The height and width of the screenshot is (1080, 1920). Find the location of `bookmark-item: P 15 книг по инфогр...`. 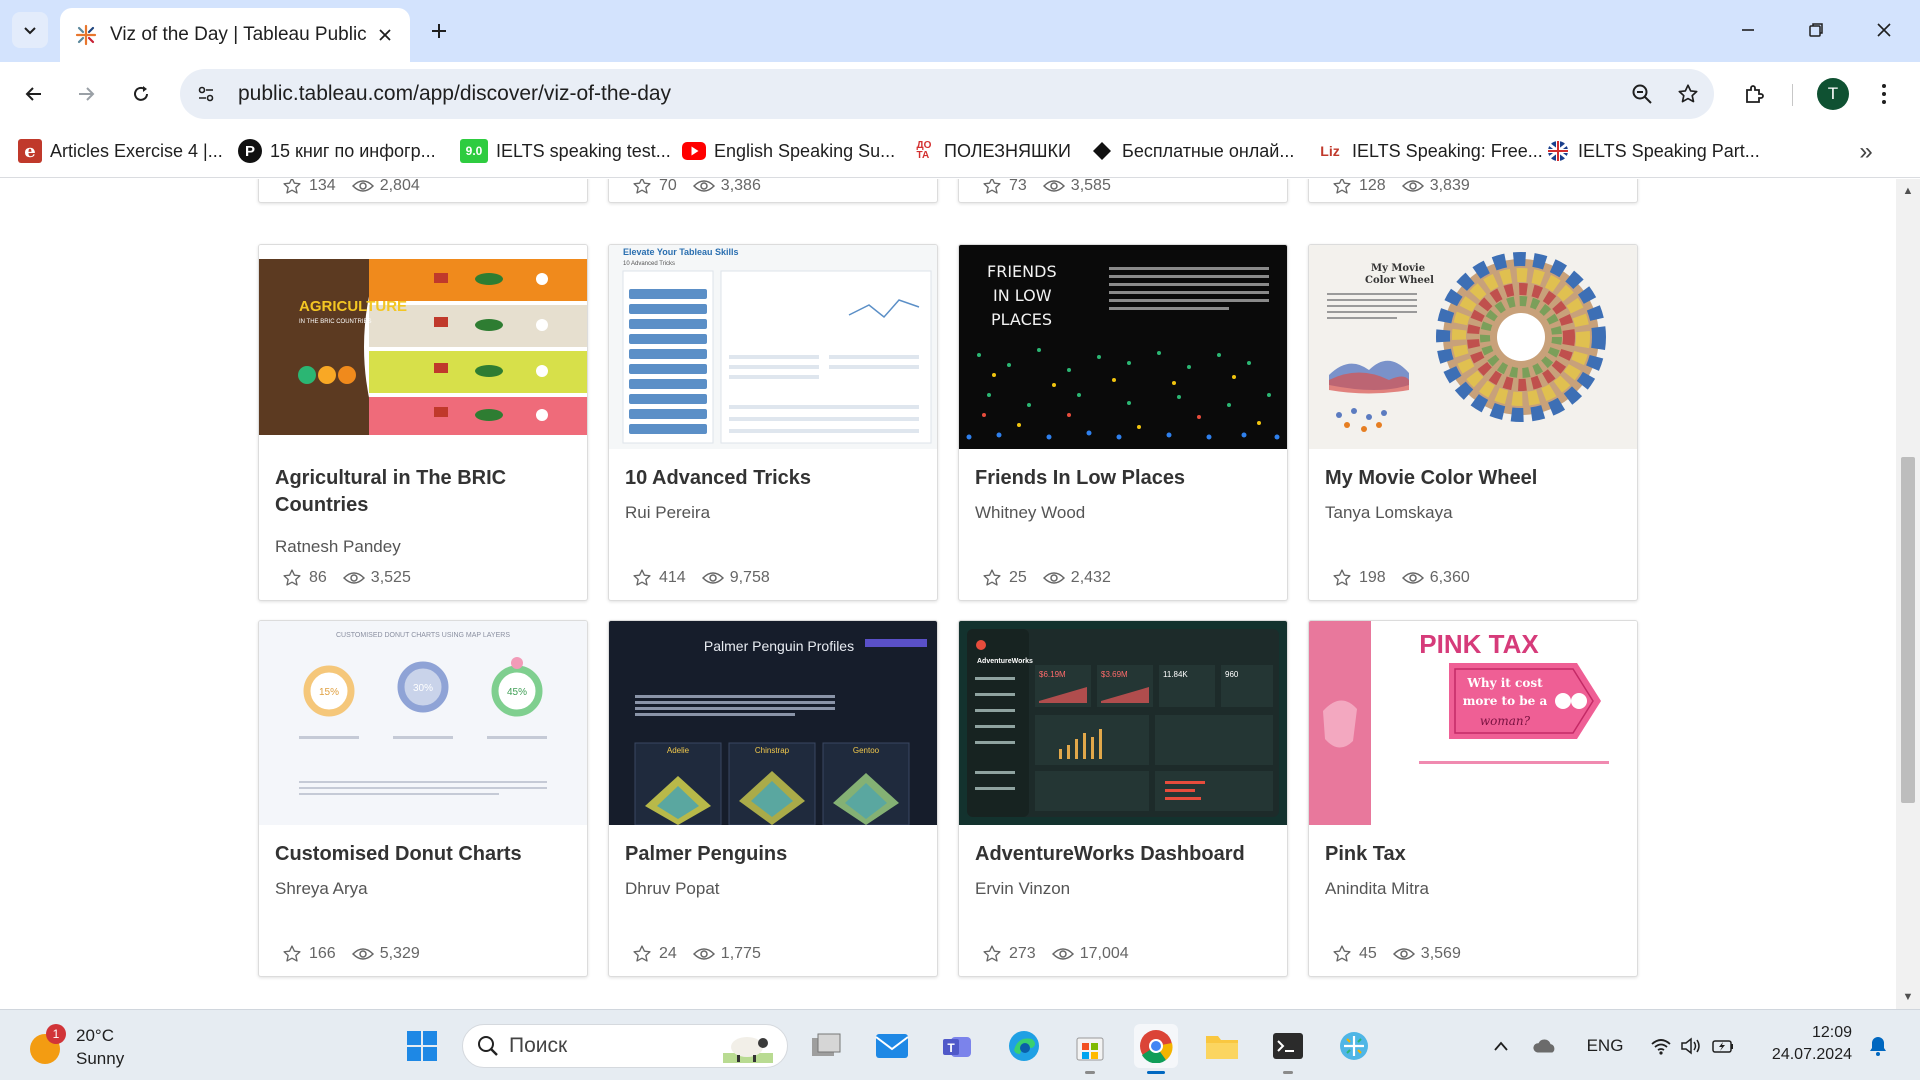

bookmark-item: P 15 книг по инфогр... is located at coordinates (337, 151).